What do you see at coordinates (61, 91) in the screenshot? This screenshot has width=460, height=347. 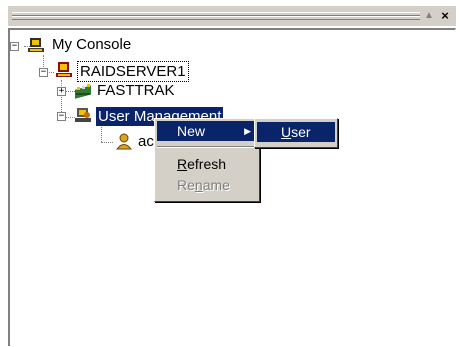 I see `expand-toggle-fasttrak: +` at bounding box center [61, 91].